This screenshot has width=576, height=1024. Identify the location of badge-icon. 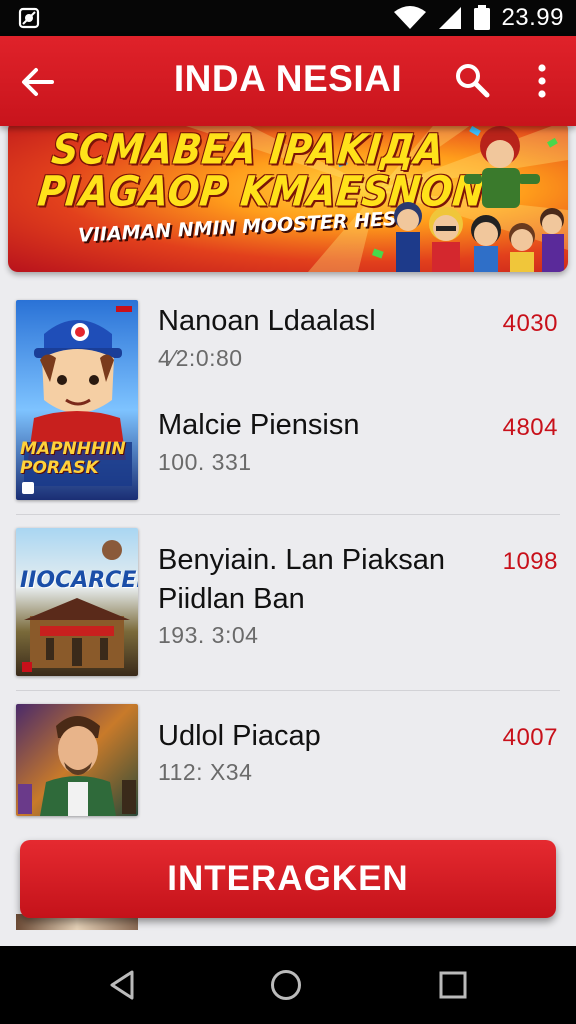
(28, 488).